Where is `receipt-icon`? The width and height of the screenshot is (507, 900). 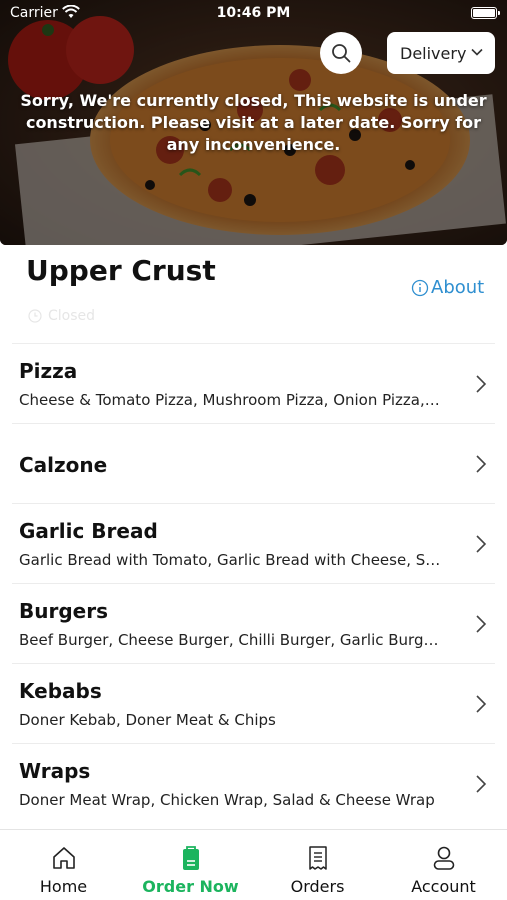 receipt-icon is located at coordinates (317, 858).